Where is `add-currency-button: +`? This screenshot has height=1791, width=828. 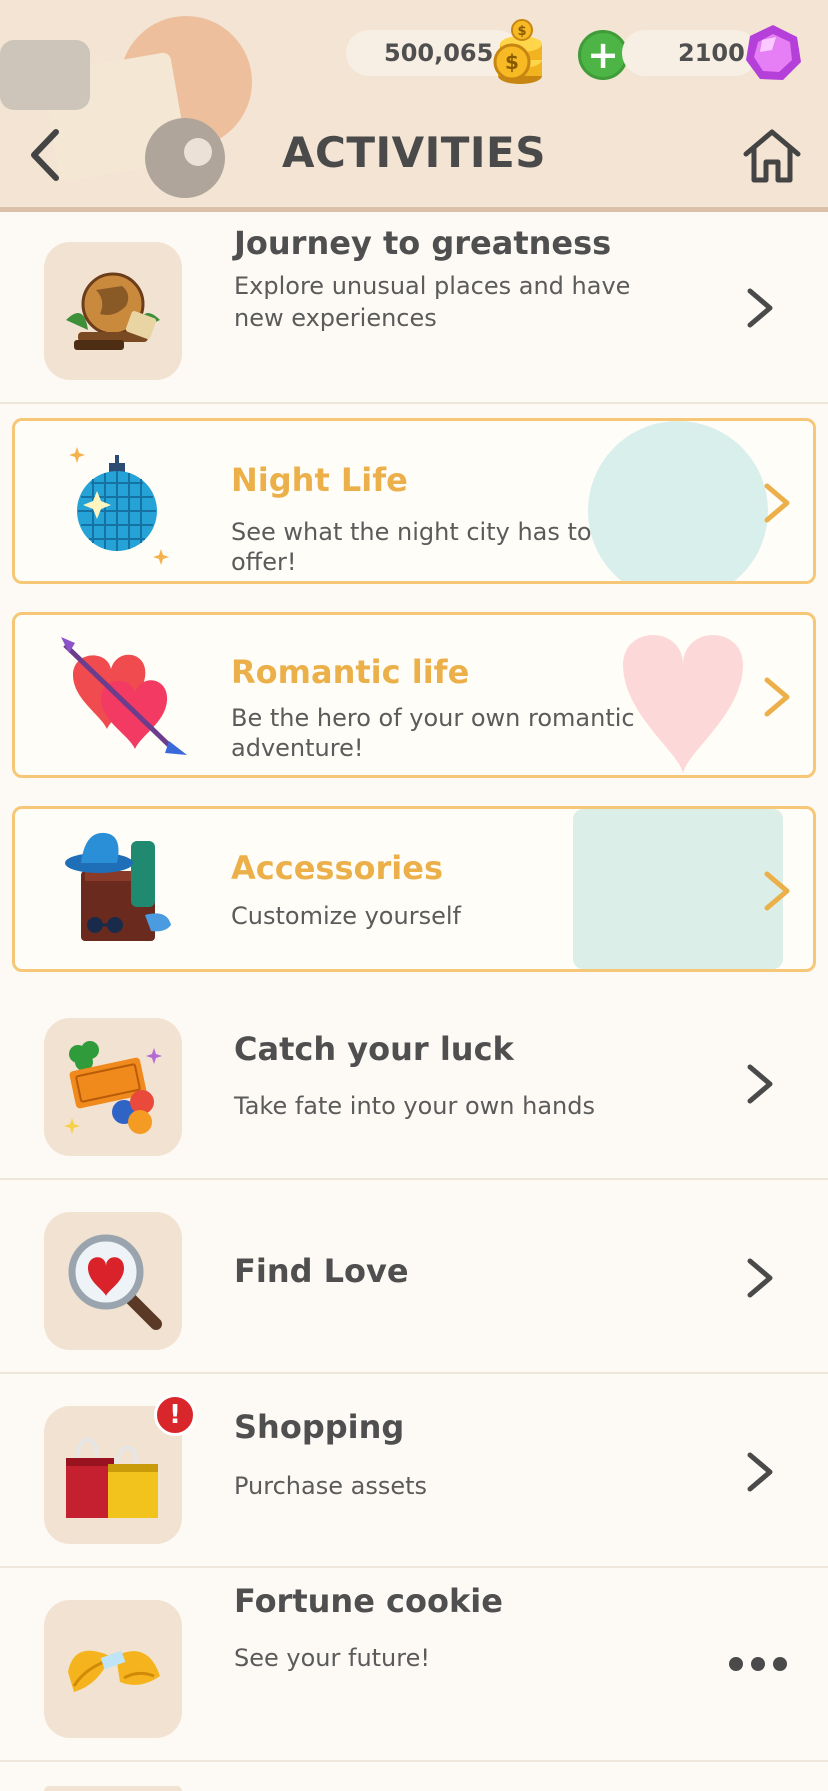 add-currency-button: + is located at coordinates (603, 55).